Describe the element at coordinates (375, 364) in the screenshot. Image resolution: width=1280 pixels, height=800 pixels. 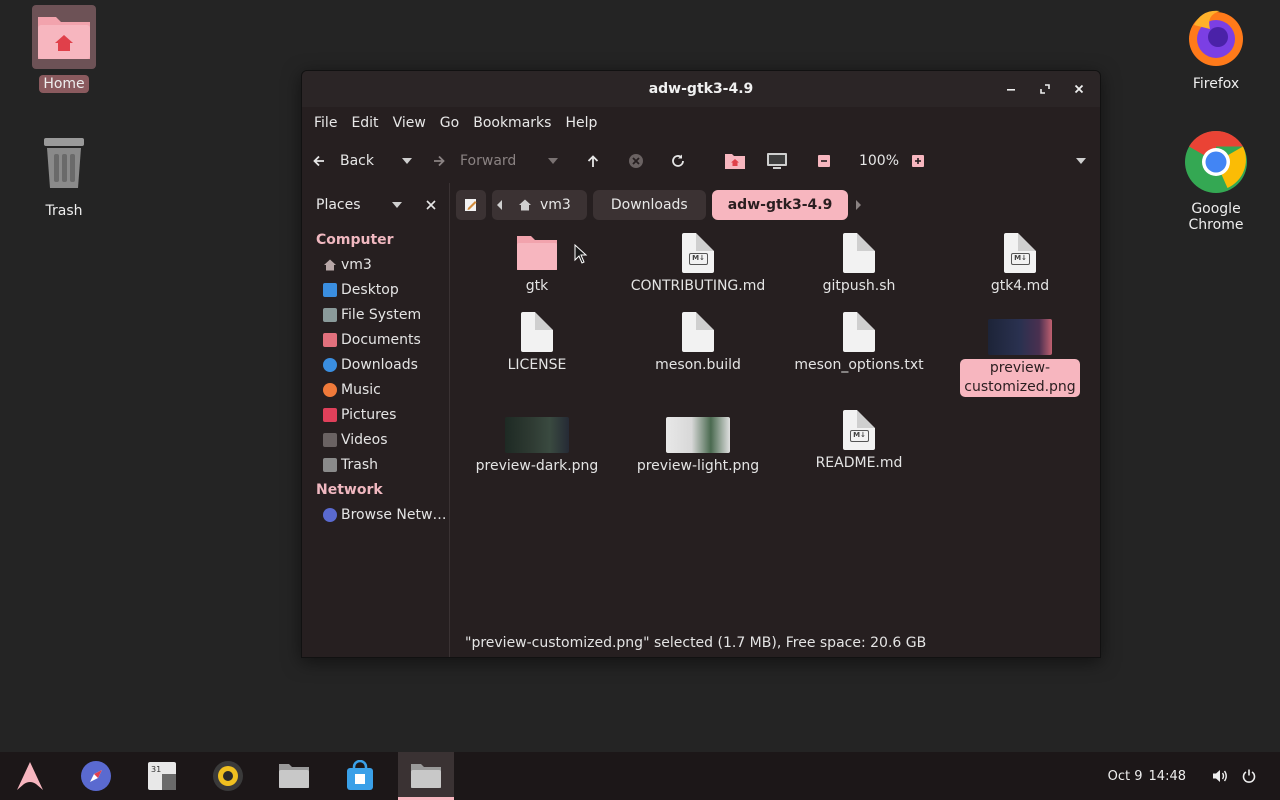
I see `sidebar-item-downloads: Downloads` at that location.